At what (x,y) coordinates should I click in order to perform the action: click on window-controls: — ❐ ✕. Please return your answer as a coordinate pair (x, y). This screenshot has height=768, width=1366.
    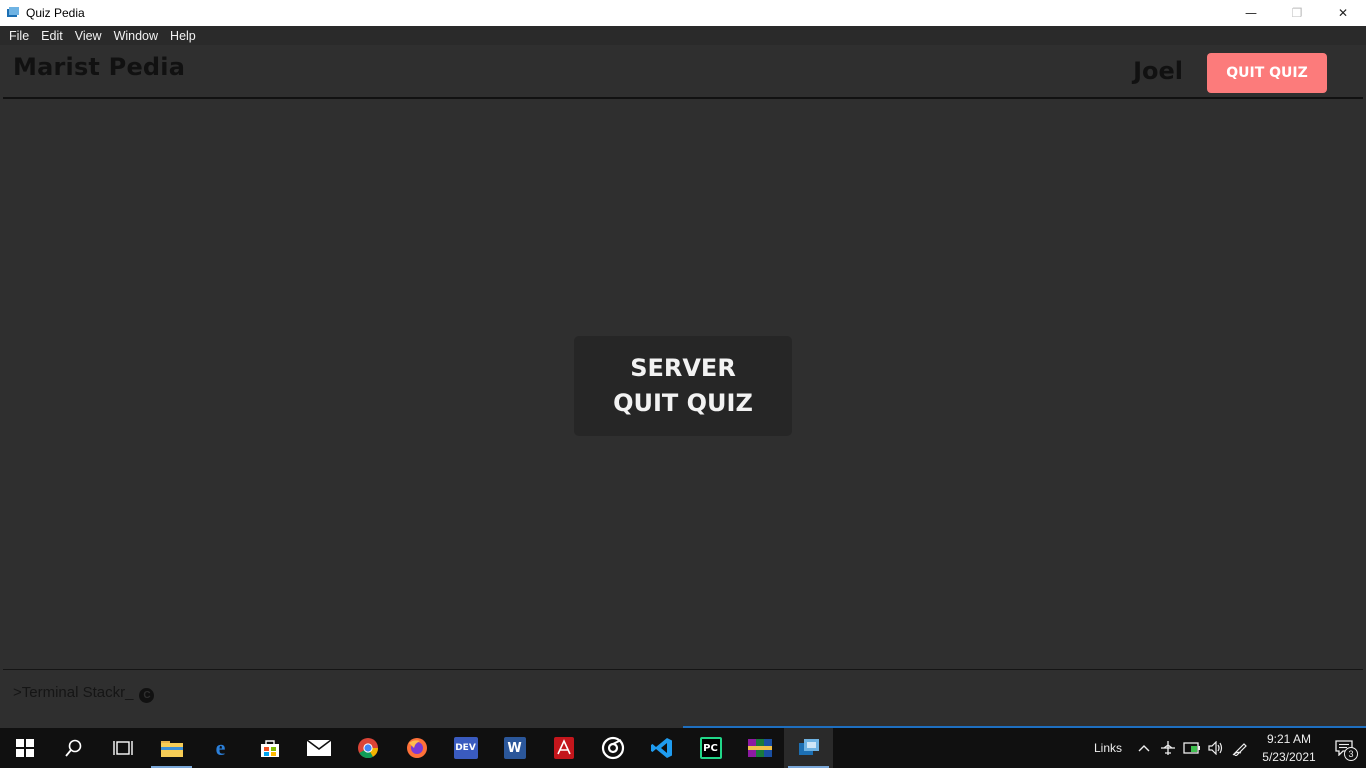
    Looking at the image, I should click on (1297, 13).